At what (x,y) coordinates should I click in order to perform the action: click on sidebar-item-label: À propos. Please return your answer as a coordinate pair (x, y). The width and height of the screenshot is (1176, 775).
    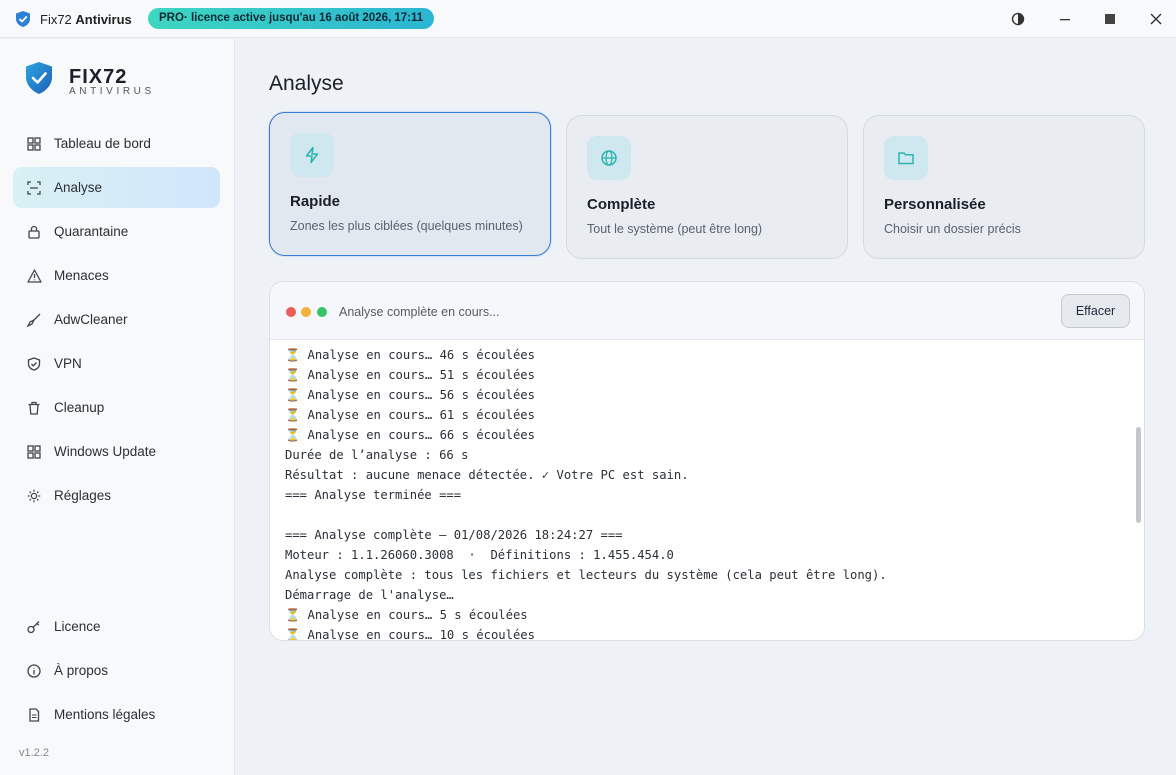
    Looking at the image, I should click on (81, 670).